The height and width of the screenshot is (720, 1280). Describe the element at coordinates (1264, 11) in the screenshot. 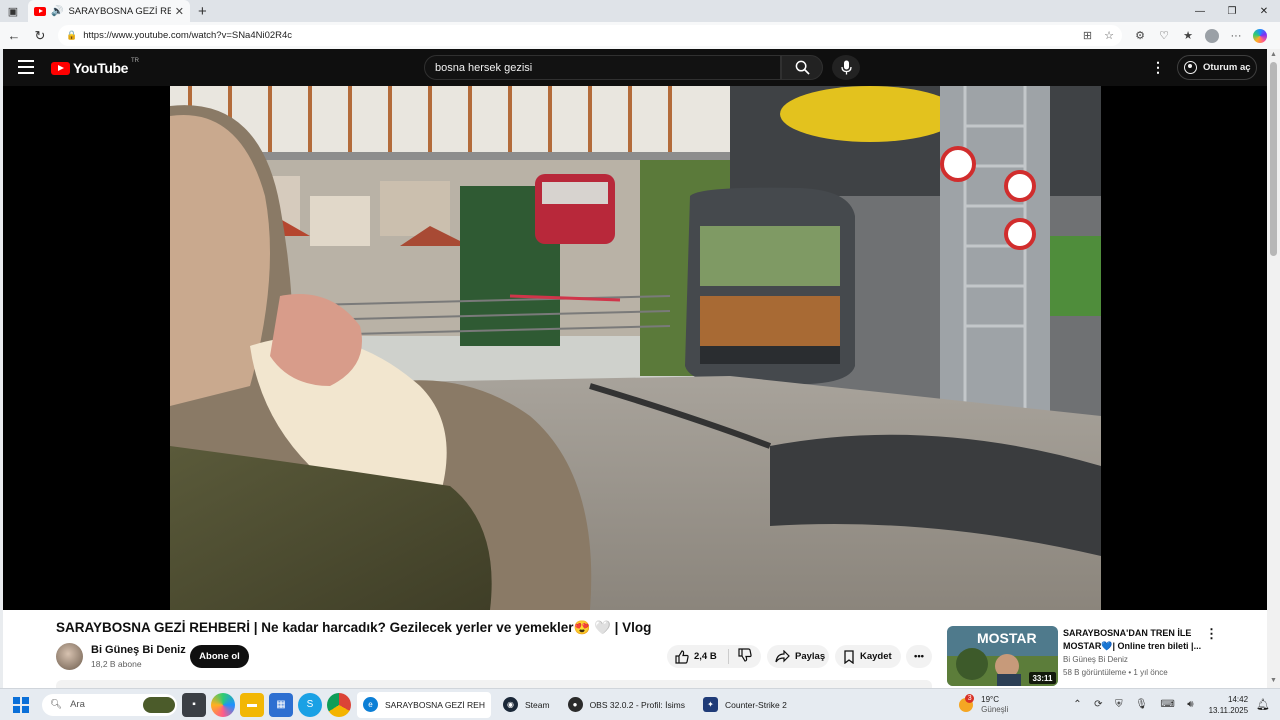

I see `close-window-icon: ✕` at that location.